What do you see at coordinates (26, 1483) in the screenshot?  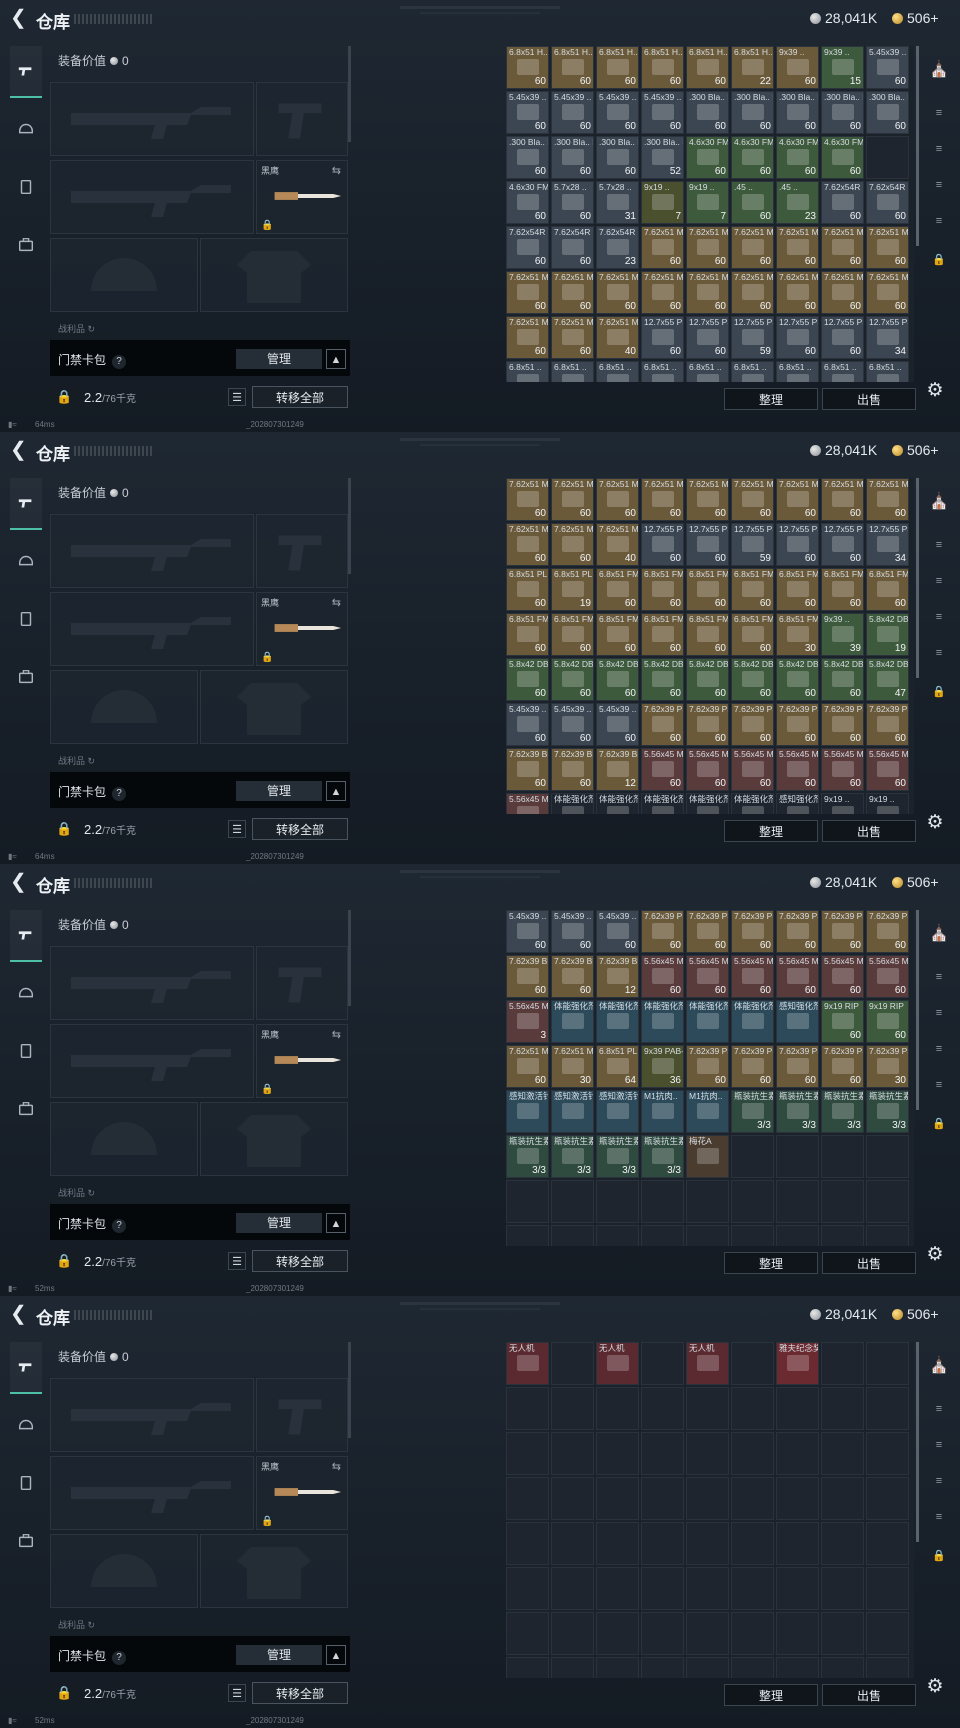 I see `tab-armor` at bounding box center [26, 1483].